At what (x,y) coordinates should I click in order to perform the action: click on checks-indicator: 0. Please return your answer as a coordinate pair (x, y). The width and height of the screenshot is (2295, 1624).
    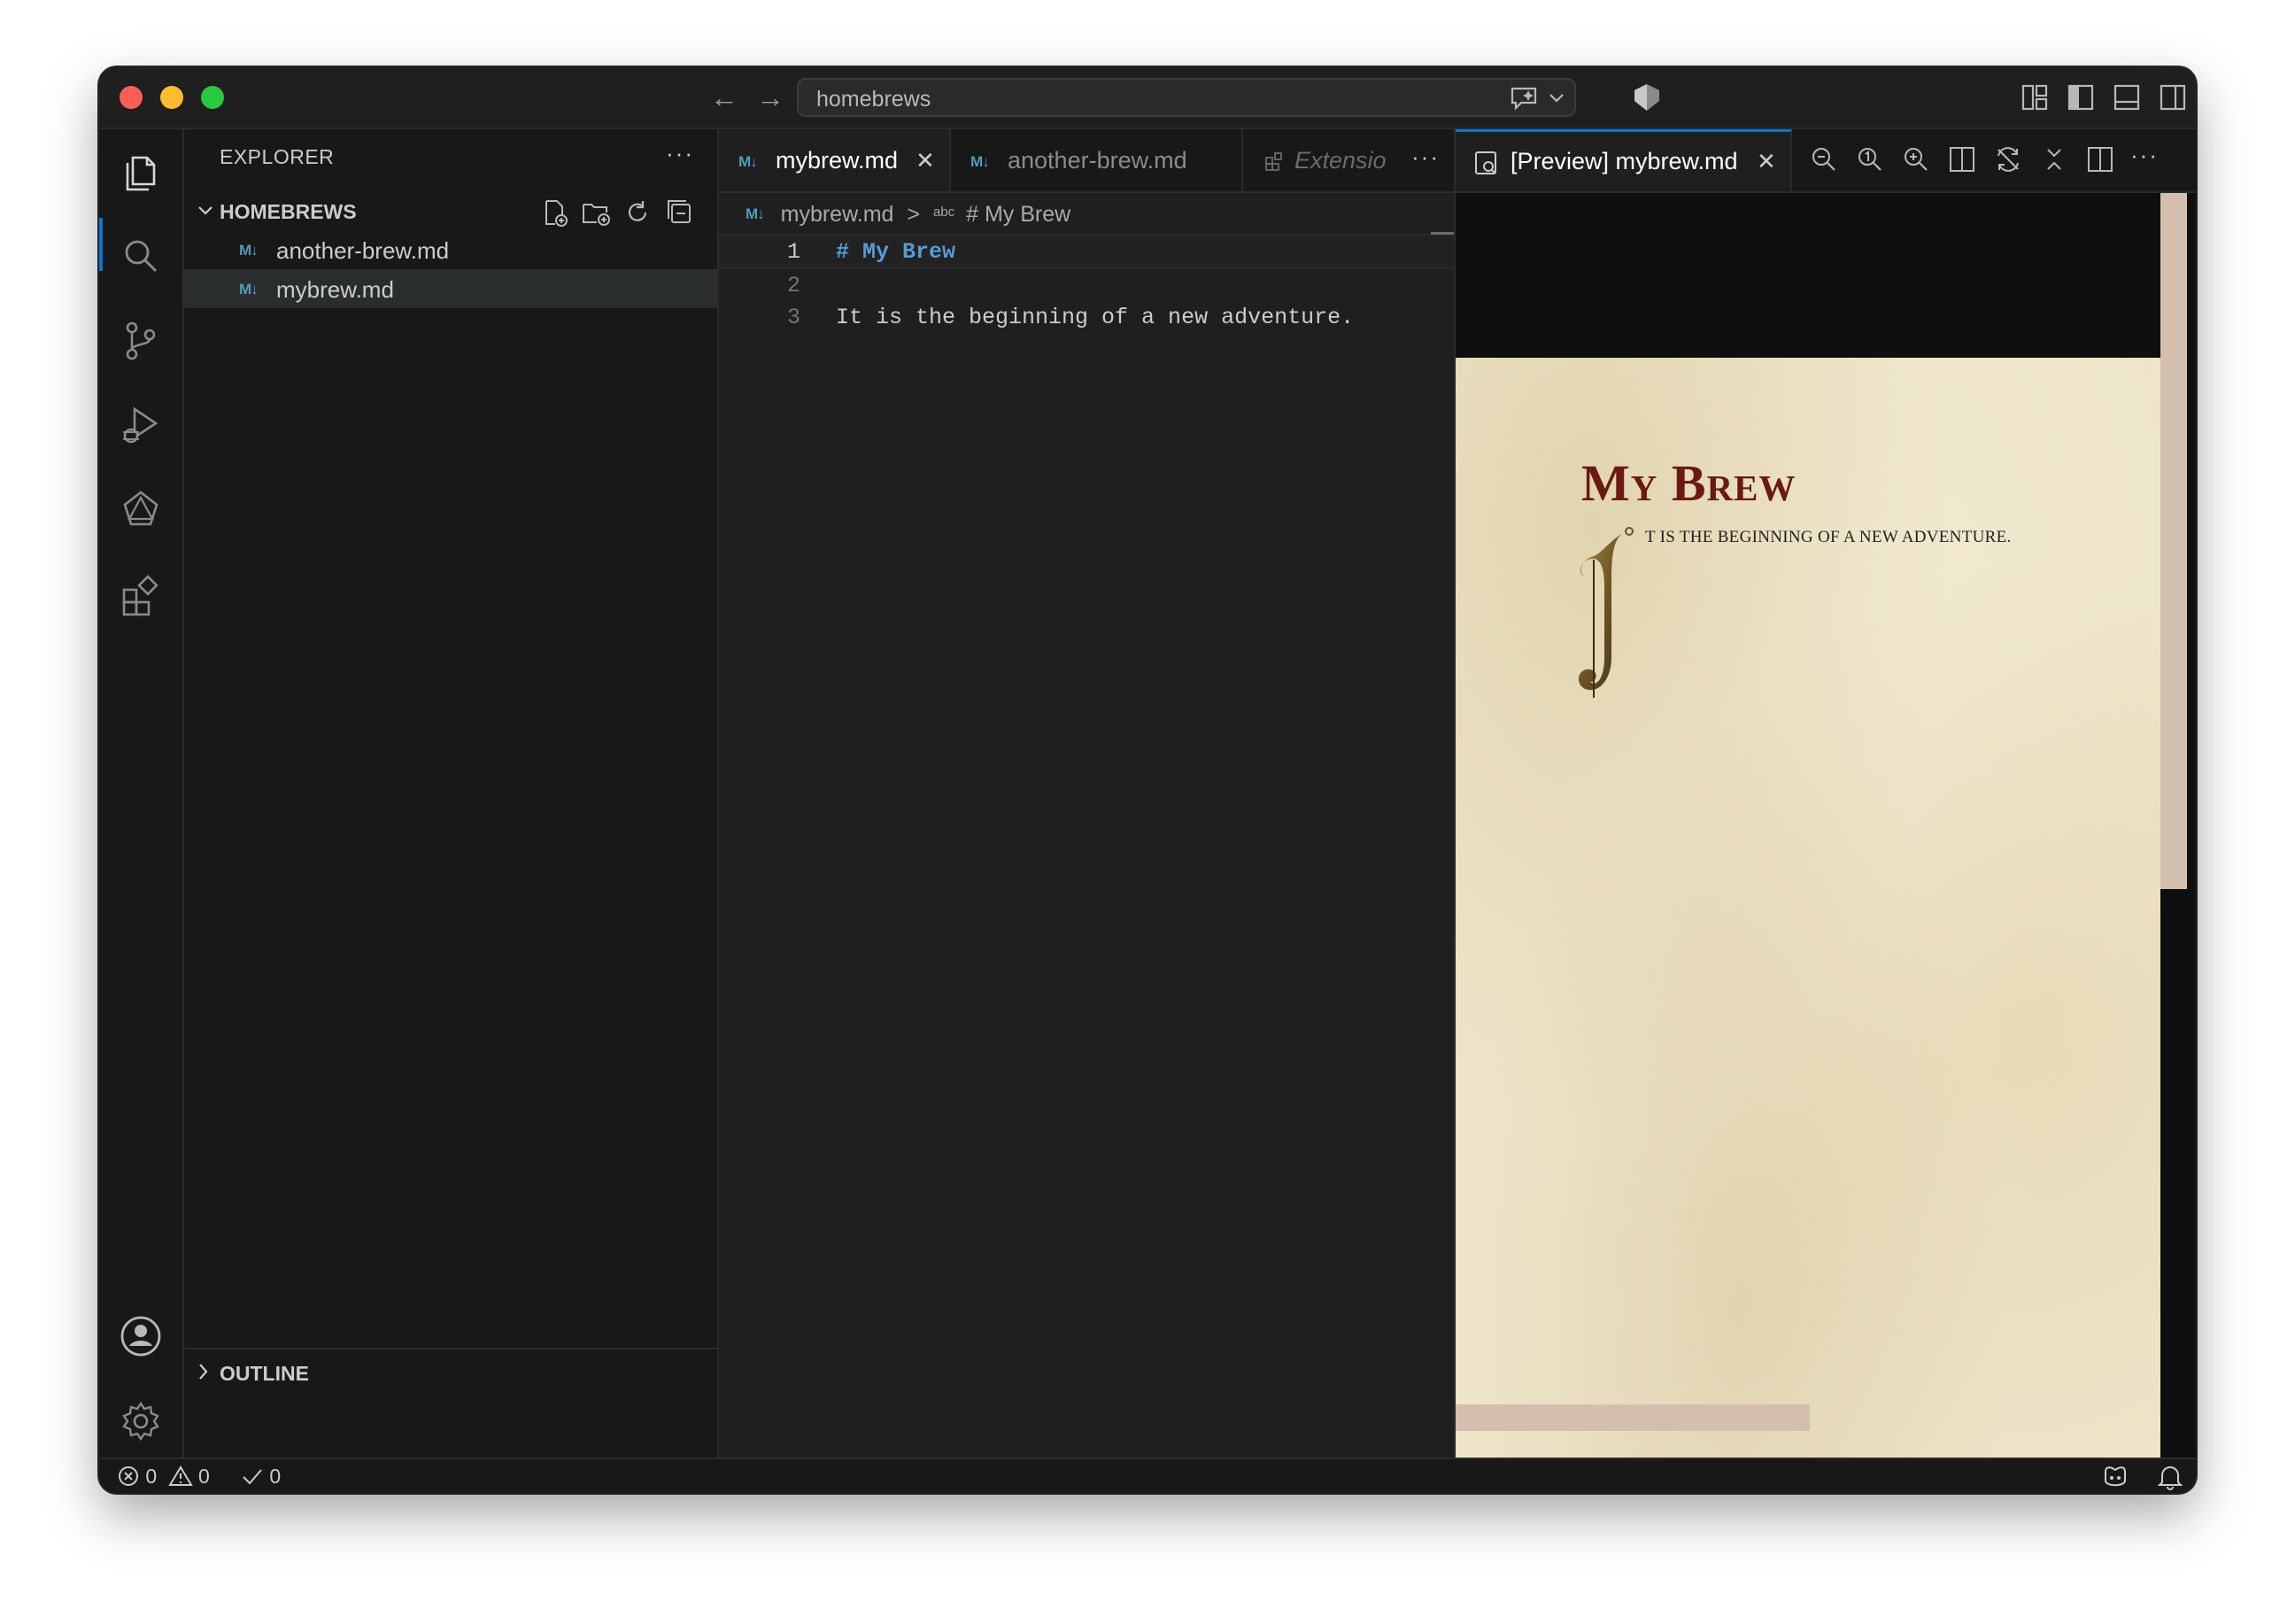
    Looking at the image, I should click on (261, 1477).